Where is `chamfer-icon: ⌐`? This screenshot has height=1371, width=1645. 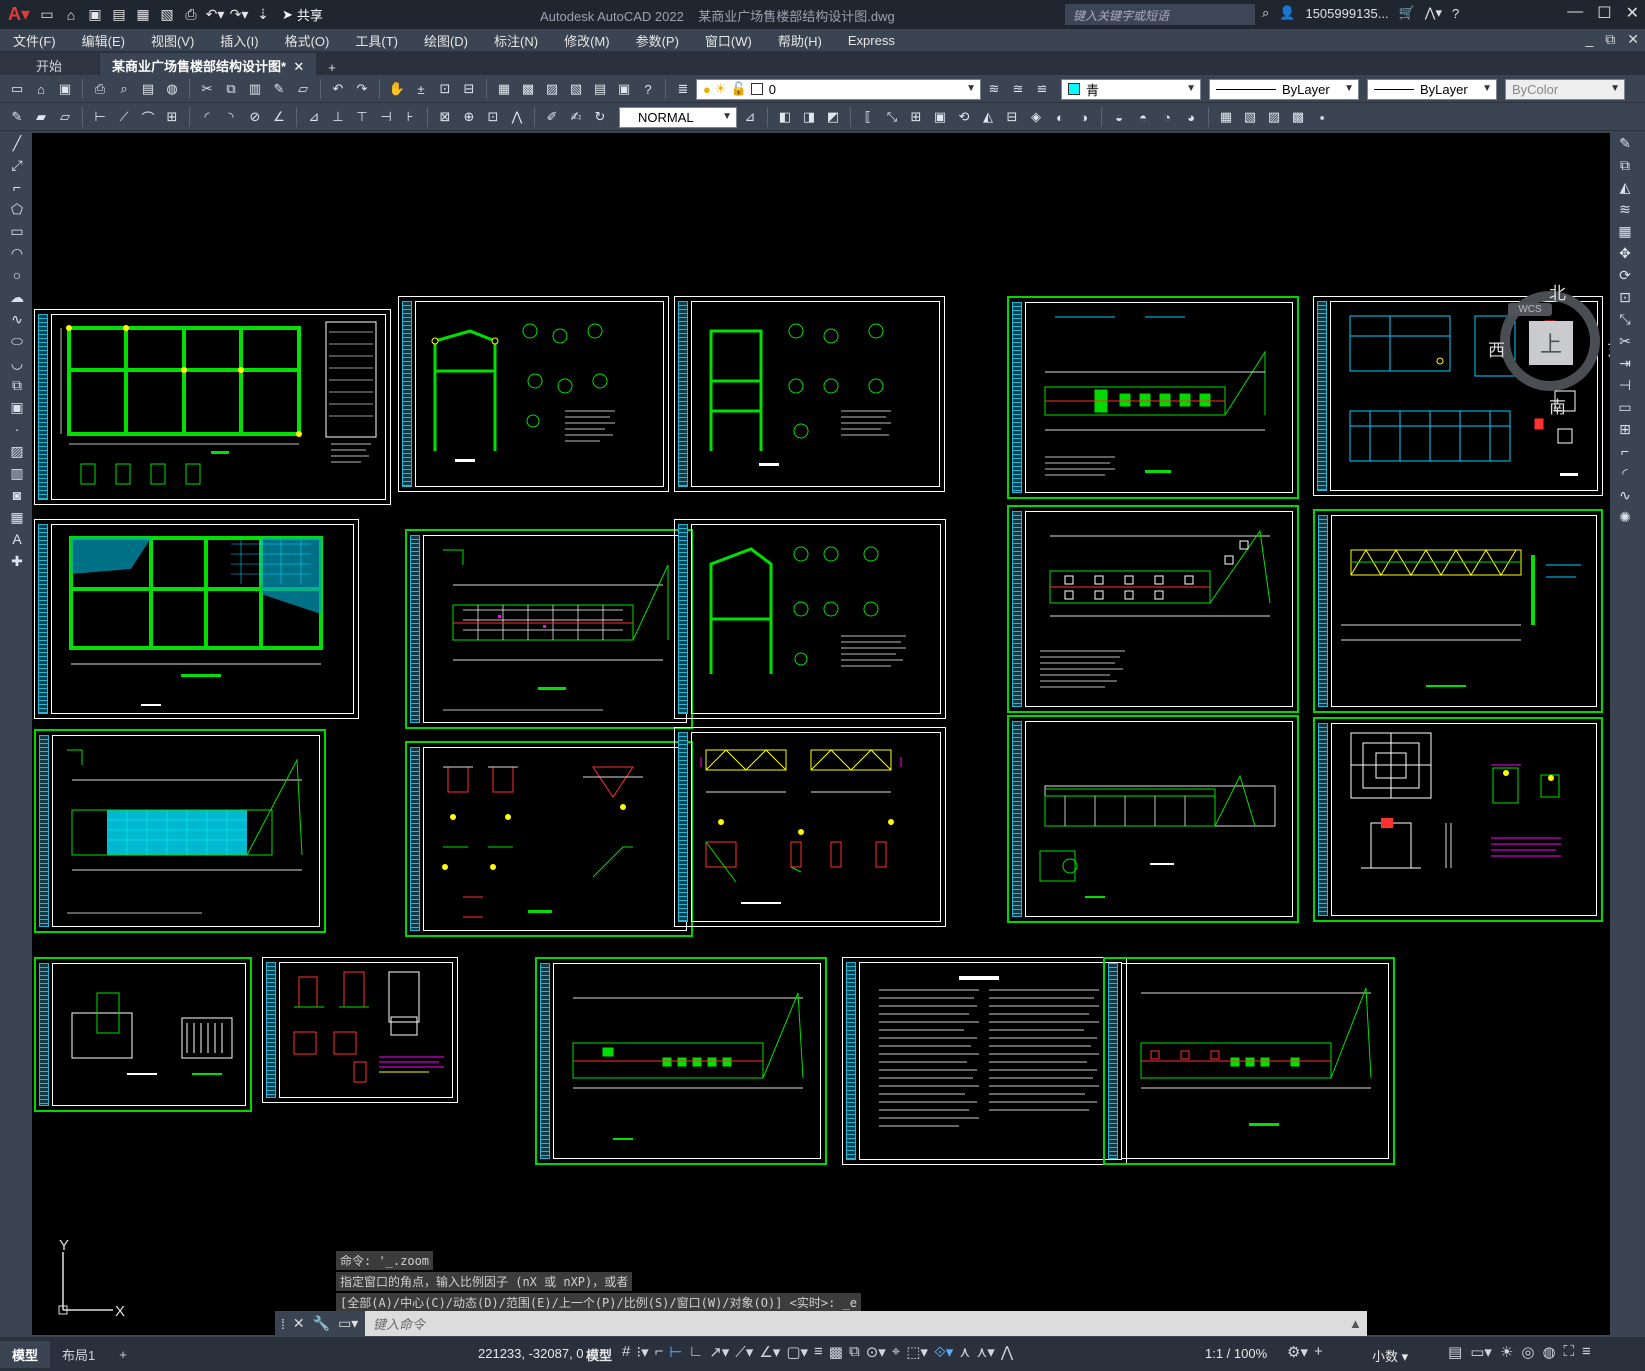
chamfer-icon: ⌐ is located at coordinates (1625, 451).